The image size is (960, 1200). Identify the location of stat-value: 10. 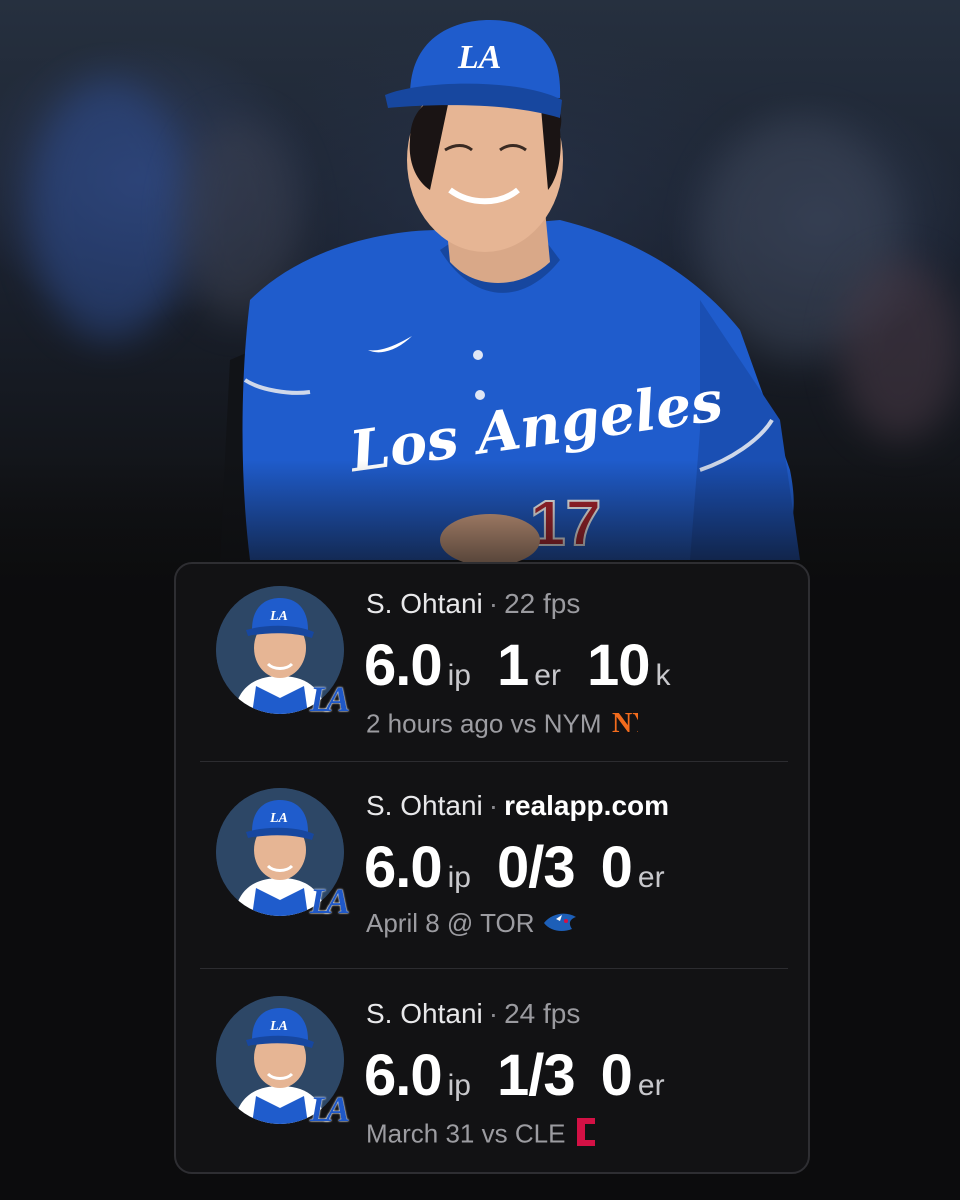
(618, 665).